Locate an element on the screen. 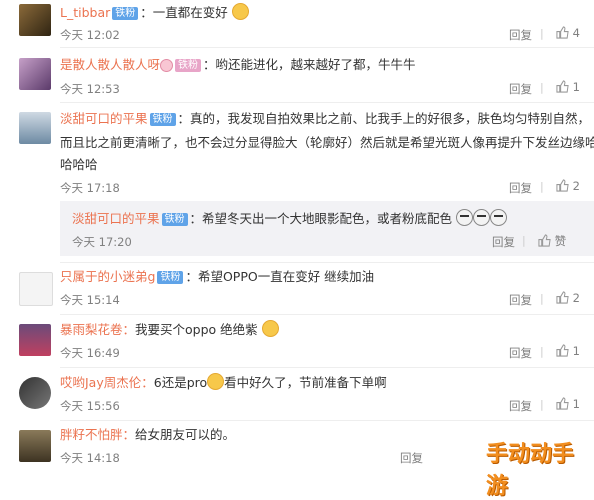 This screenshot has height=500, width=594. comment-text: 我要买个oppo 绝绝紫 is located at coordinates (196, 329).